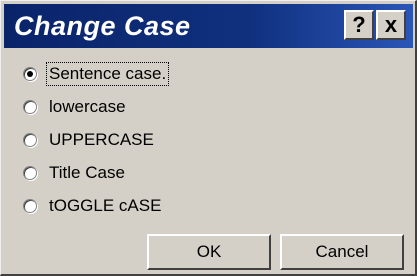  Describe the element at coordinates (30, 74) in the screenshot. I see `radio-sentence-case` at that location.